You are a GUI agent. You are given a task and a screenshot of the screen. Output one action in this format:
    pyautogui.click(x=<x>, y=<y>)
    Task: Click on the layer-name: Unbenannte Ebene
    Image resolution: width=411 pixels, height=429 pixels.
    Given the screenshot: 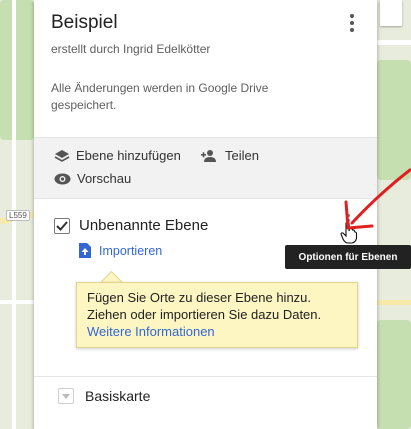 What is the action you would take?
    pyautogui.click(x=143, y=225)
    